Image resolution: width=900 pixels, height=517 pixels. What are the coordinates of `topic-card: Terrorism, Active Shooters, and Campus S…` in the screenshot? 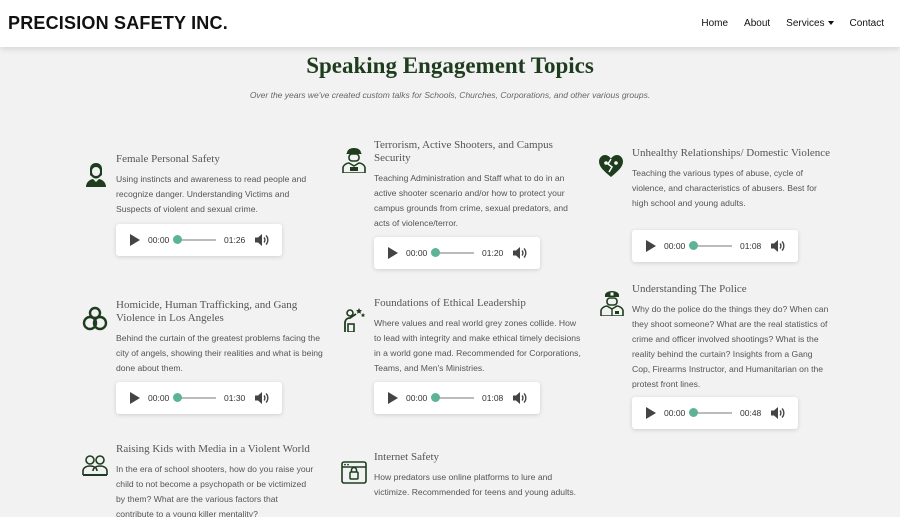 It's located at (480, 185).